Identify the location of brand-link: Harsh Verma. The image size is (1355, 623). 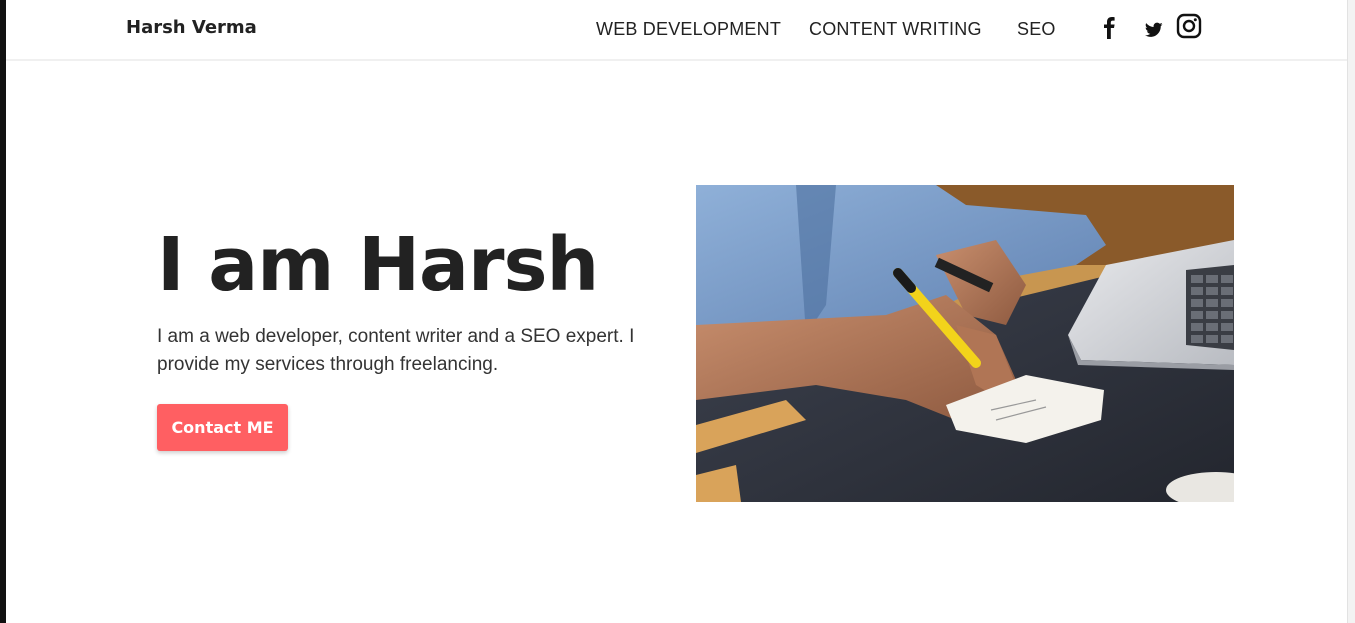
(191, 27).